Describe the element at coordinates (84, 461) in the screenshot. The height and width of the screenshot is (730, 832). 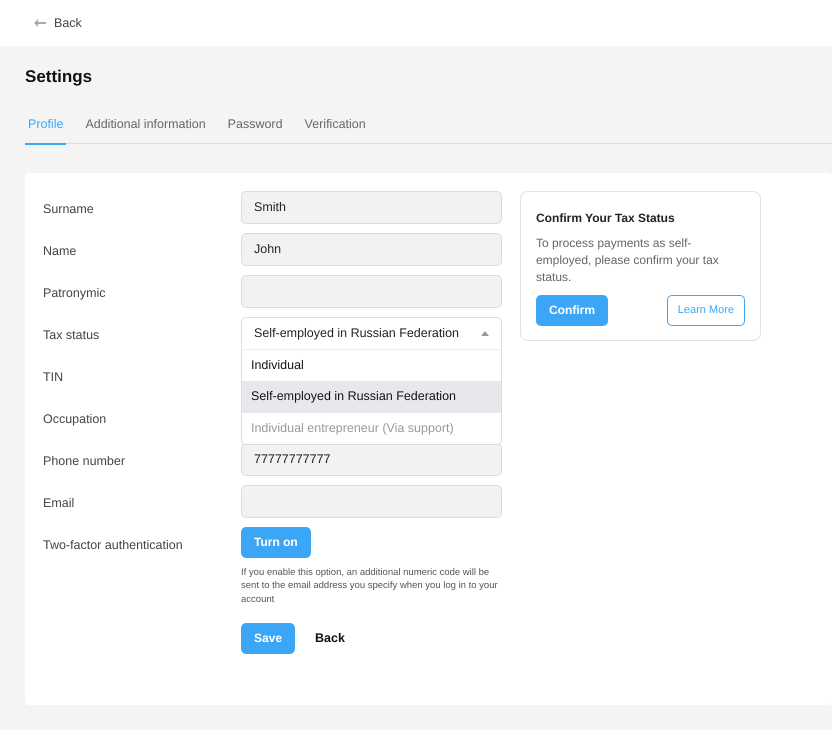
I see `field-label: Phone number` at that location.